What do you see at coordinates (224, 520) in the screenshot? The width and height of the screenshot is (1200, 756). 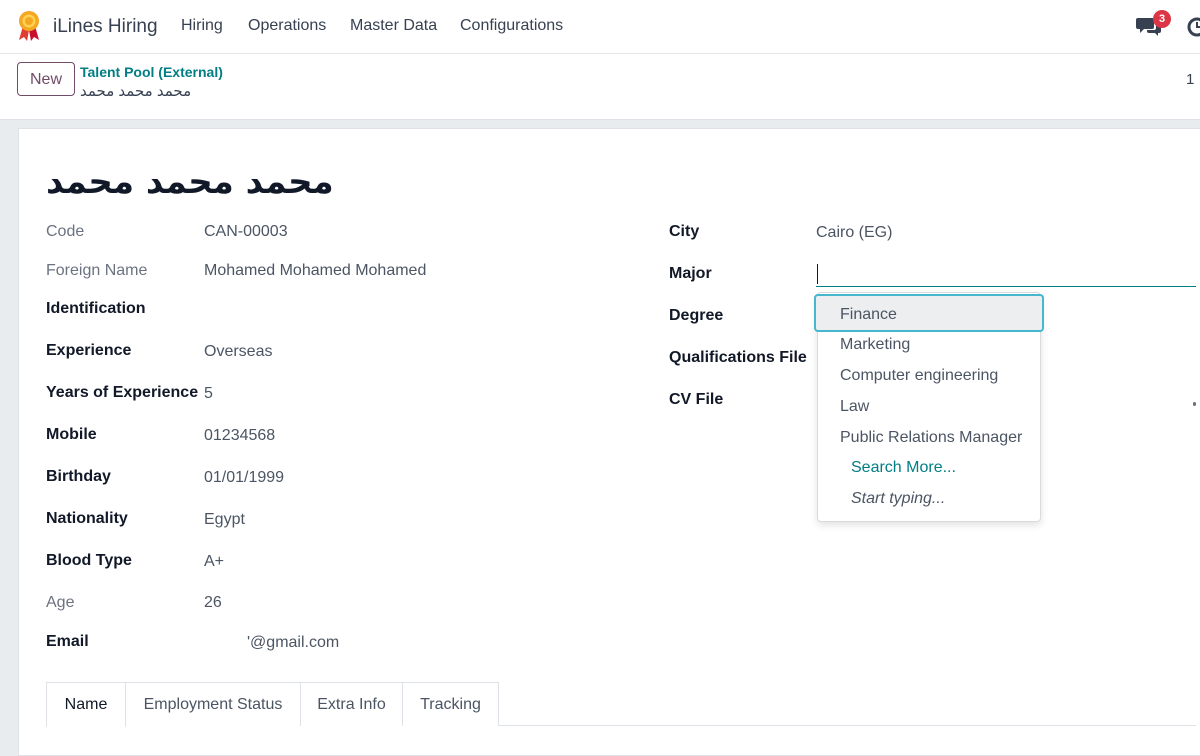 I see `nationality-value: Egypt` at bounding box center [224, 520].